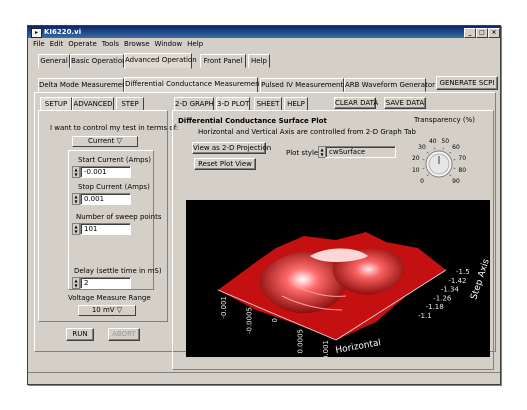 The image size is (527, 410). Describe the element at coordinates (101, 141) in the screenshot. I see `control-mode-value: Current` at that location.